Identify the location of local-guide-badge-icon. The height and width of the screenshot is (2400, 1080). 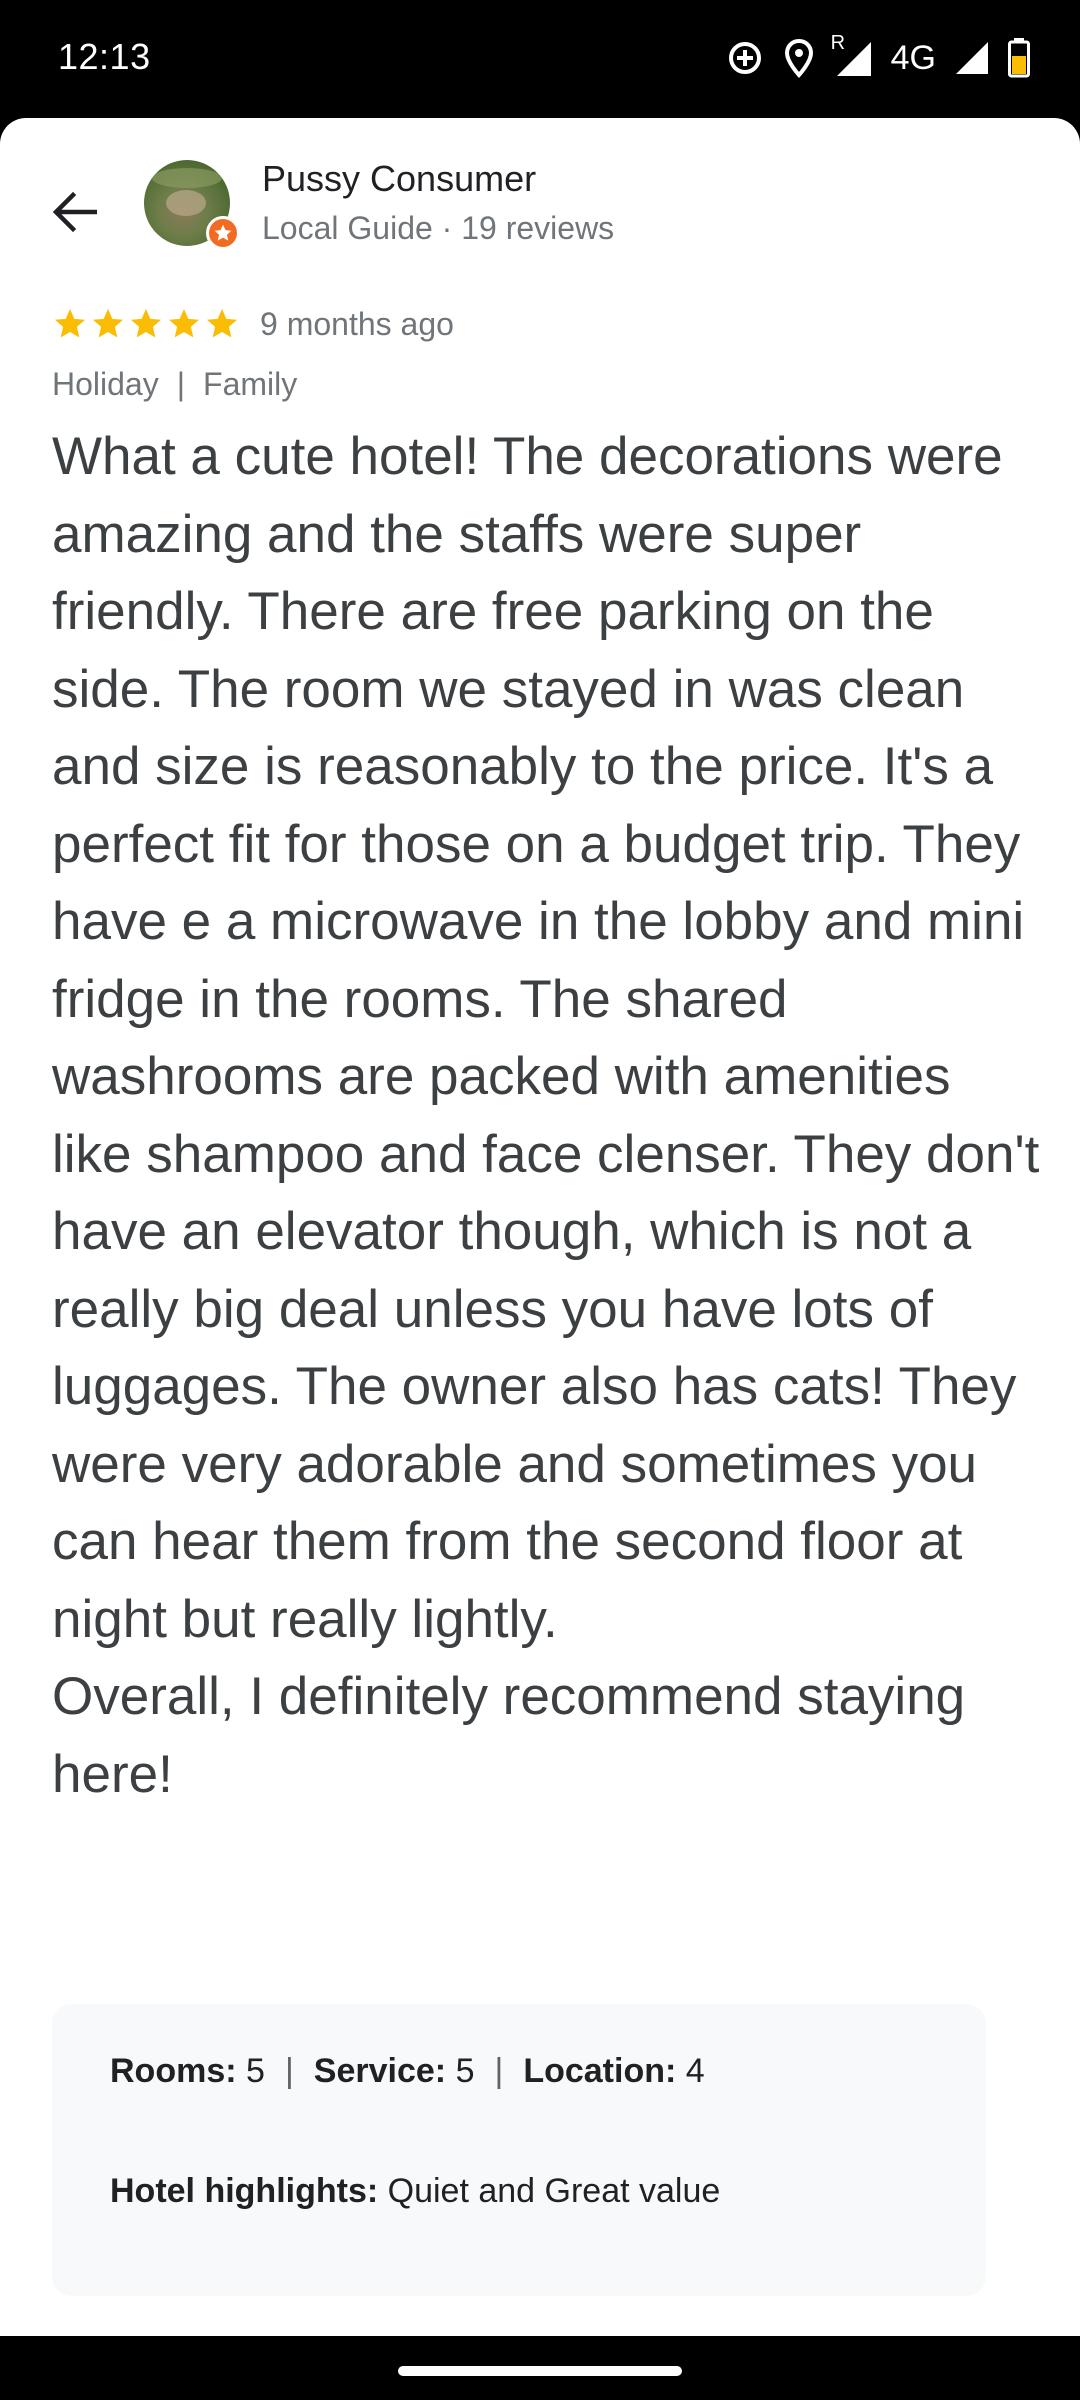
(223, 233).